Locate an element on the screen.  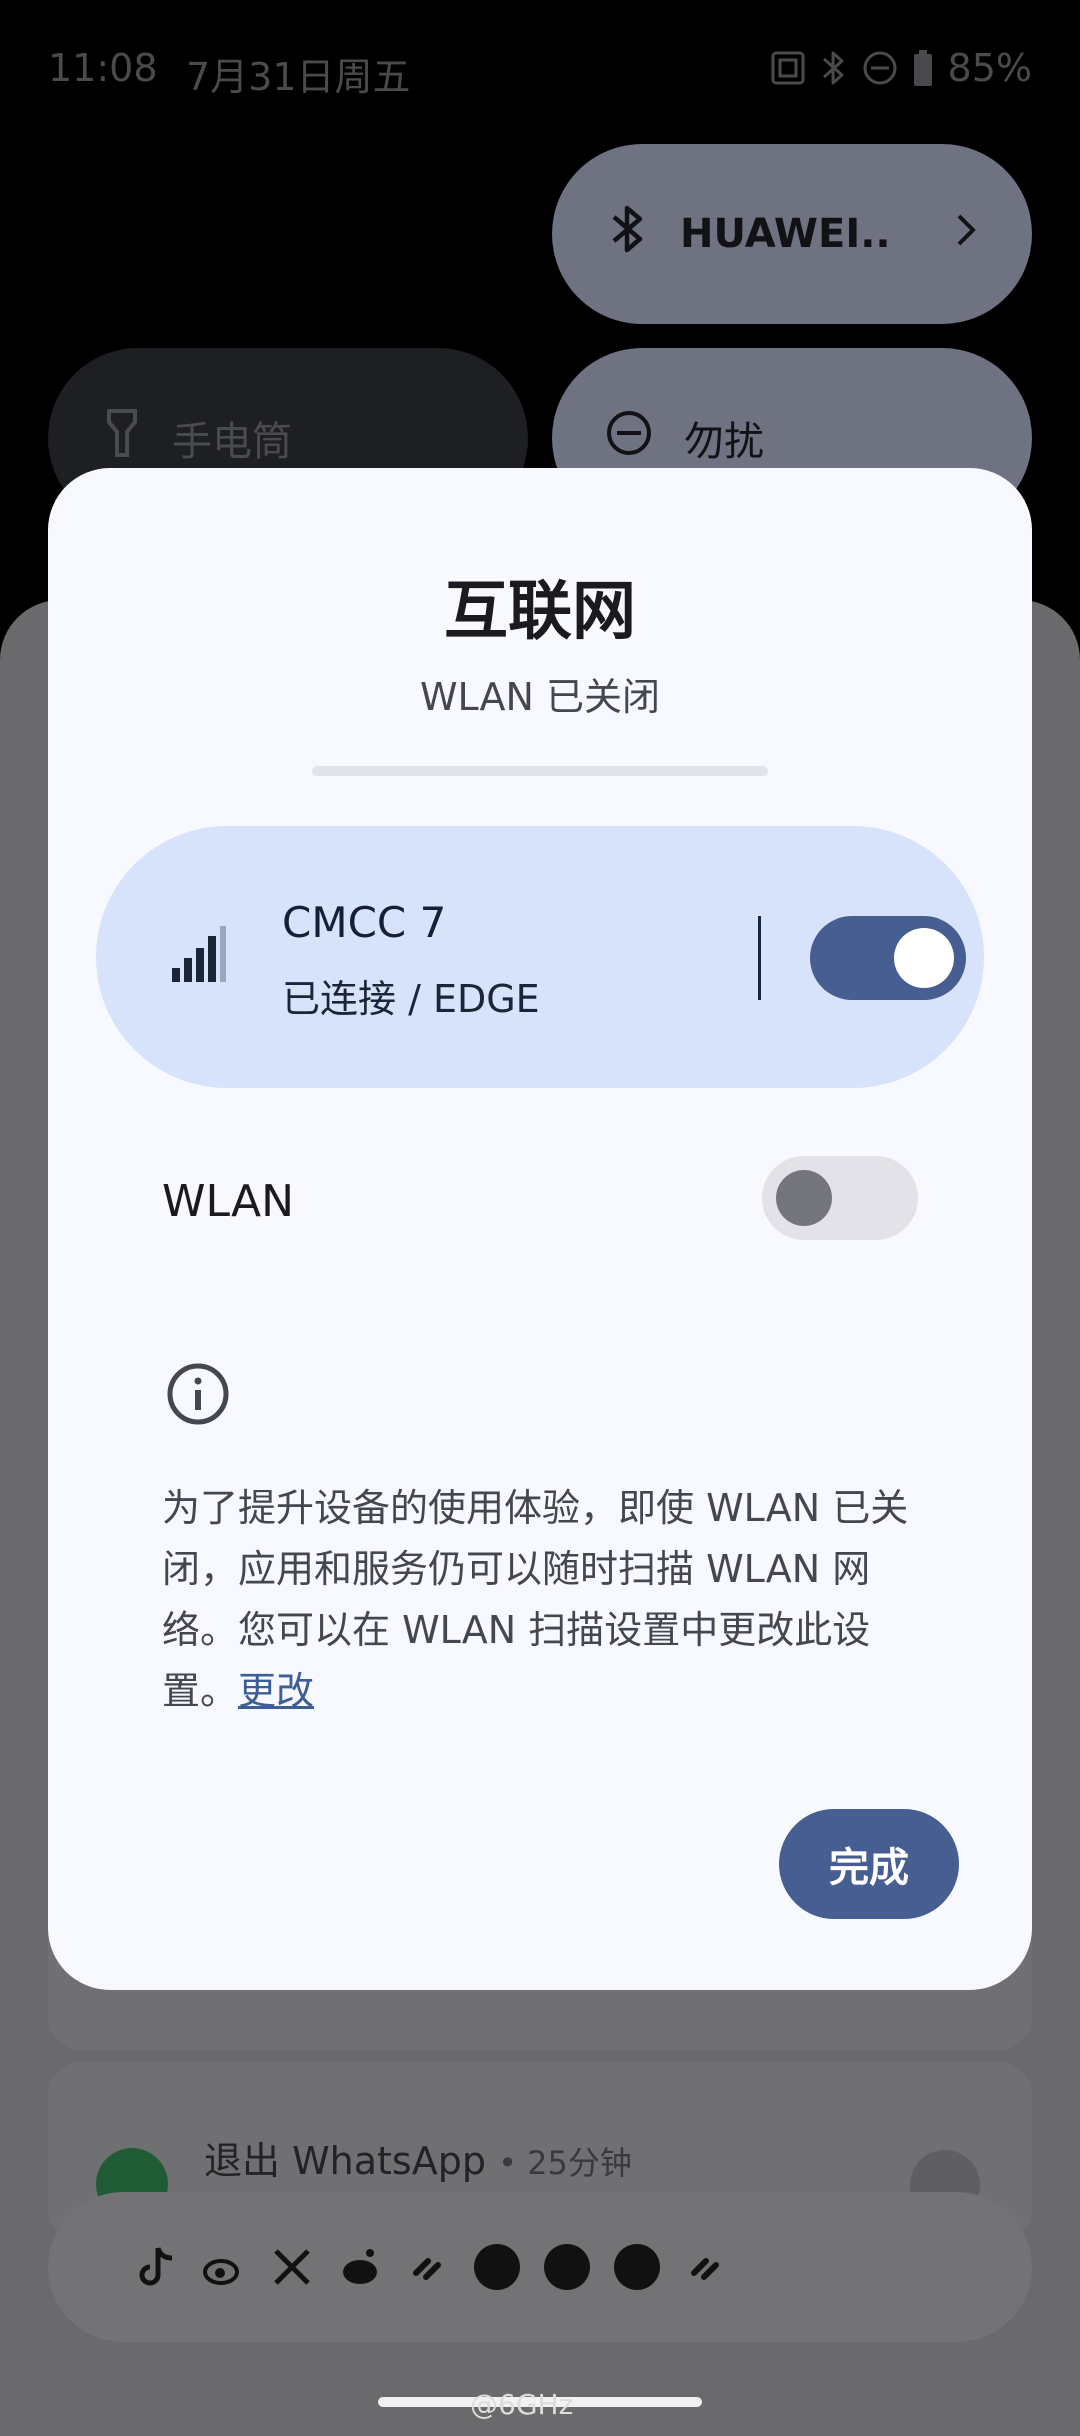
bluetooth-tile: HUAWEI.. is located at coordinates (792, 234).